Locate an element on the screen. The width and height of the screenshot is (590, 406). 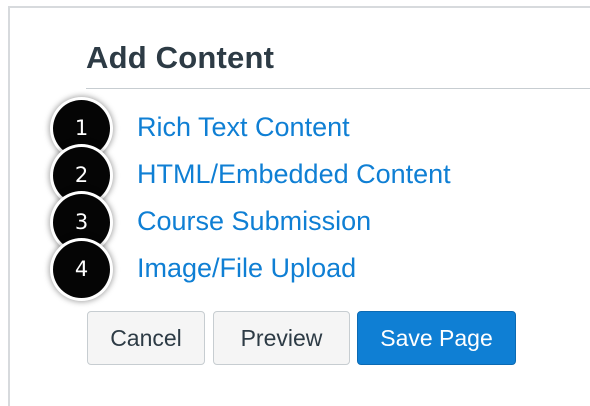
preview-button: Preview is located at coordinates (281, 338).